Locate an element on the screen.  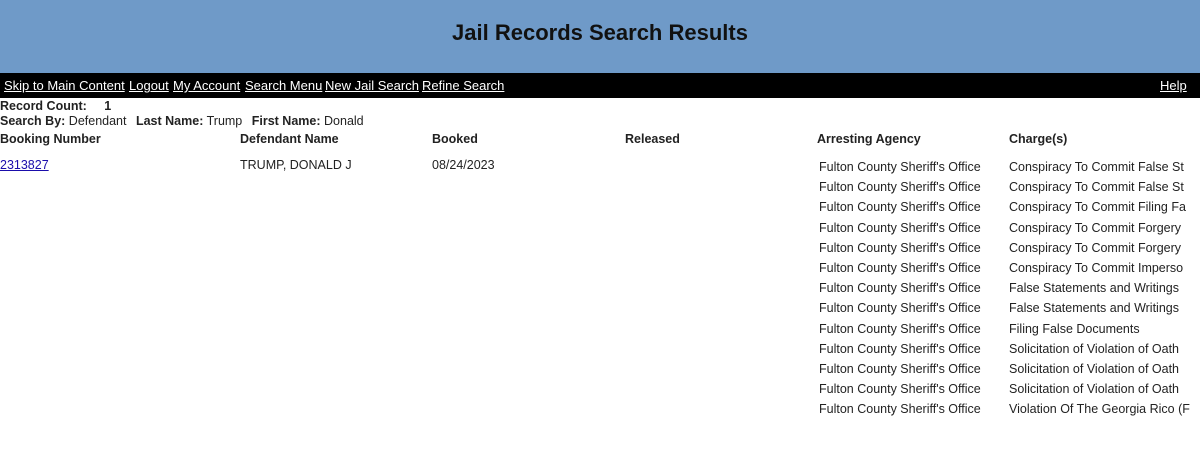
record-count-line: Record Count: 1 is located at coordinates (55, 106).